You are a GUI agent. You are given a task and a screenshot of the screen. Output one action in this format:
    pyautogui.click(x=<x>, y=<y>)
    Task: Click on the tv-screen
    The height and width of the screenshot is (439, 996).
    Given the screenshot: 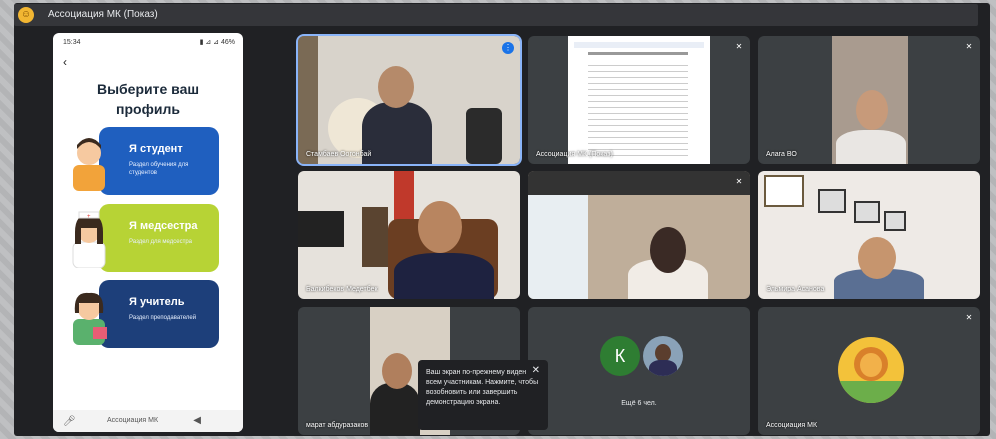 What is the action you would take?
    pyautogui.click(x=321, y=229)
    